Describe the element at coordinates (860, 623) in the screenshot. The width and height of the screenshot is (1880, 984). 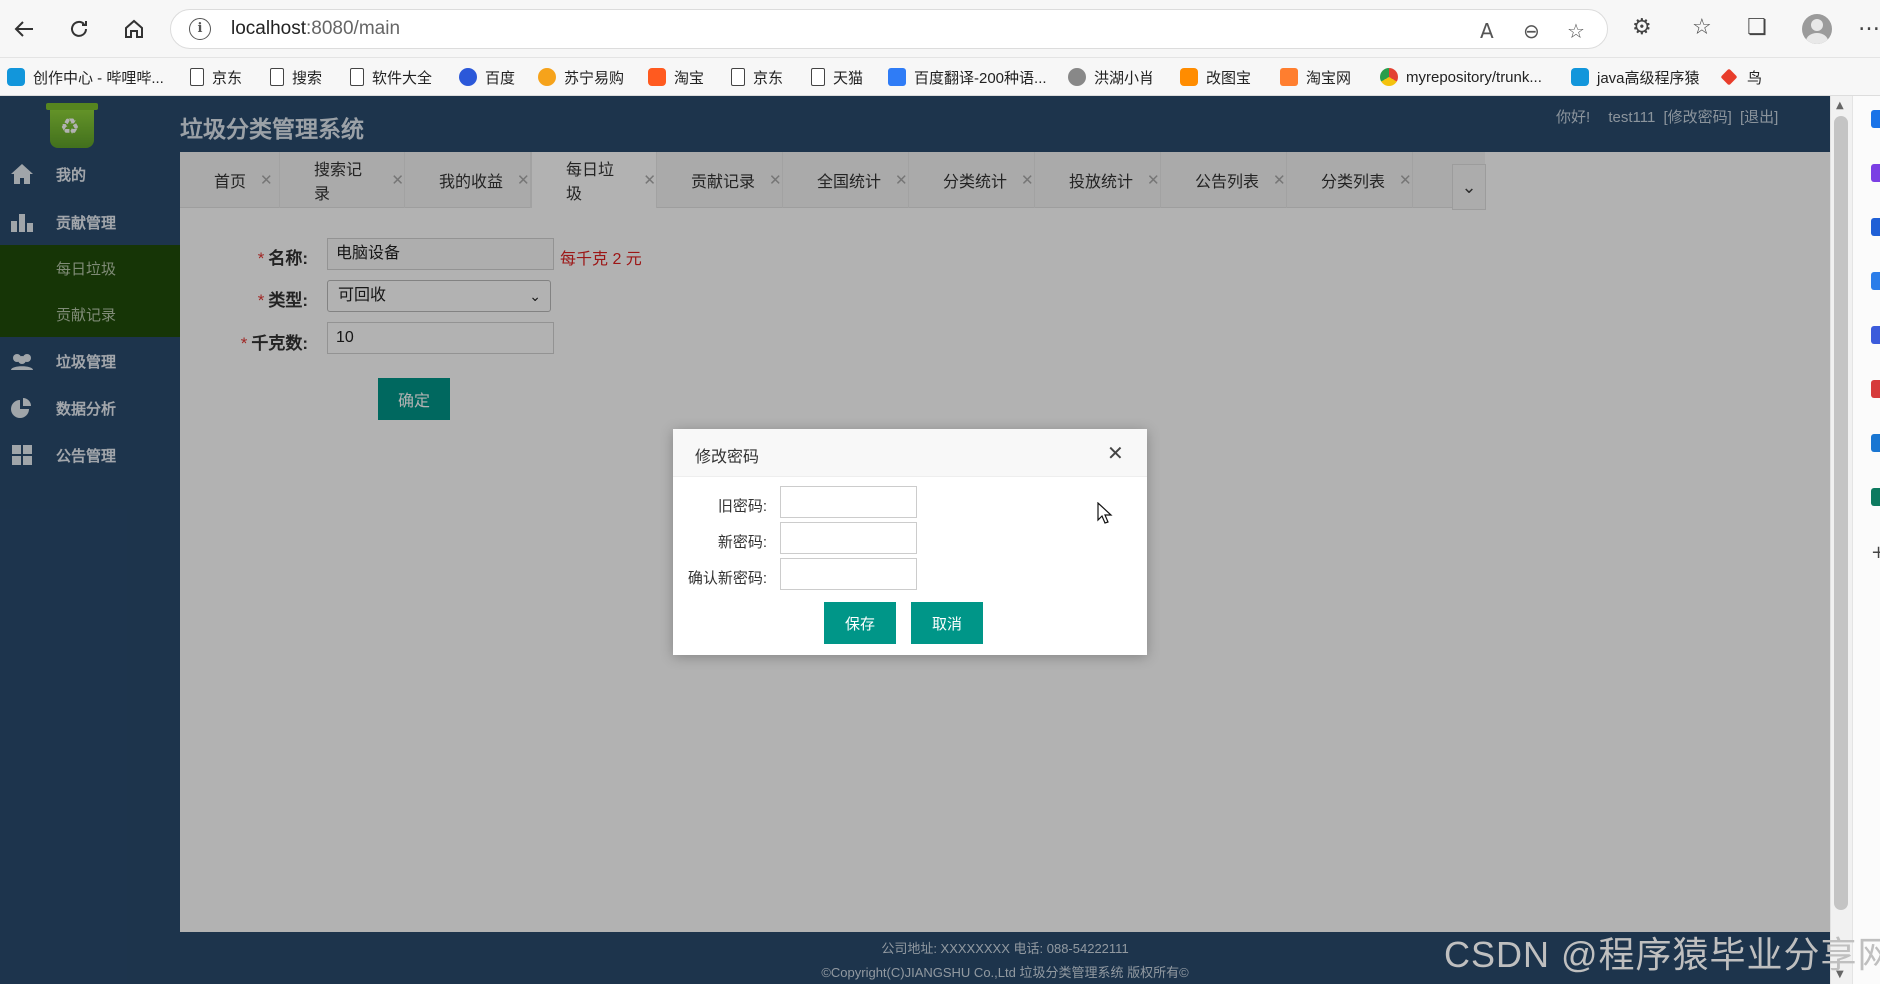
I see `save-button: 保存` at that location.